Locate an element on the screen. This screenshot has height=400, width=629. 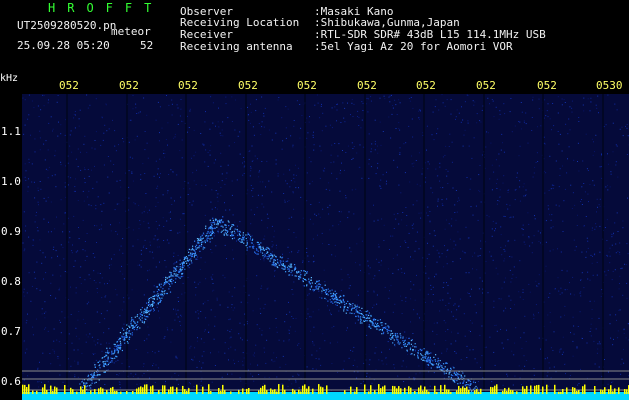
freq-label: 0.7 is located at coordinates (11, 331).